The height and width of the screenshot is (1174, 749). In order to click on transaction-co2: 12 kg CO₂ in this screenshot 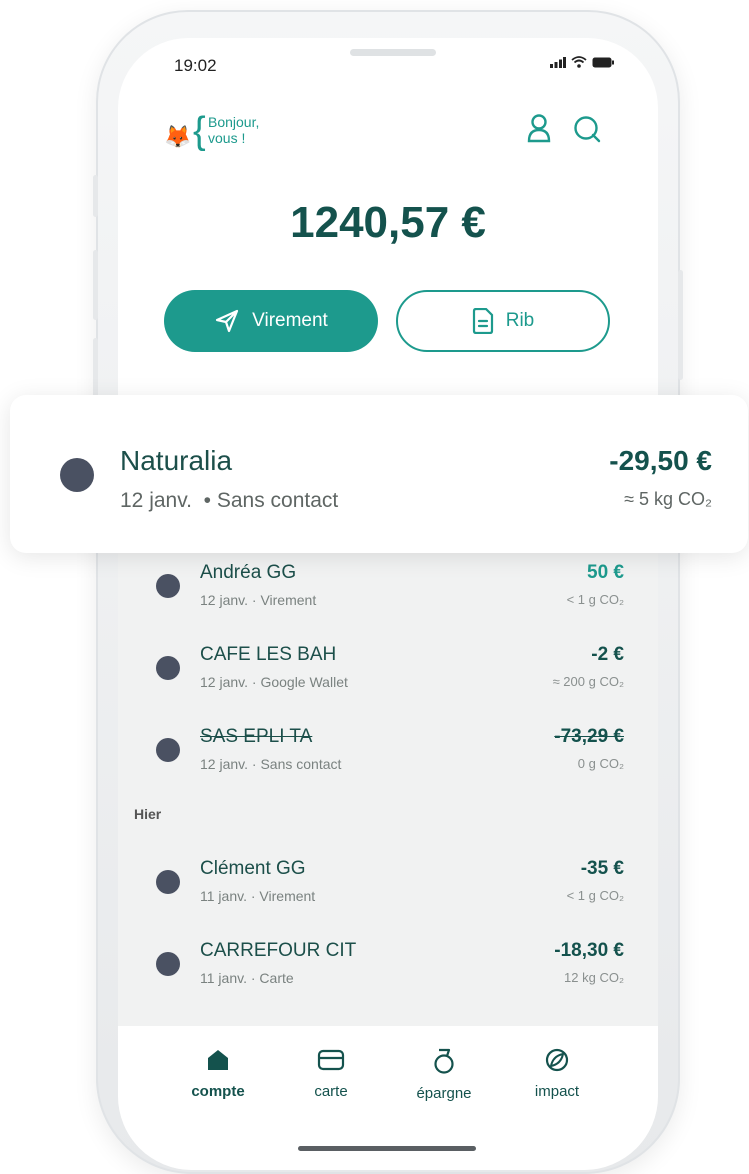, I will do `click(594, 977)`.